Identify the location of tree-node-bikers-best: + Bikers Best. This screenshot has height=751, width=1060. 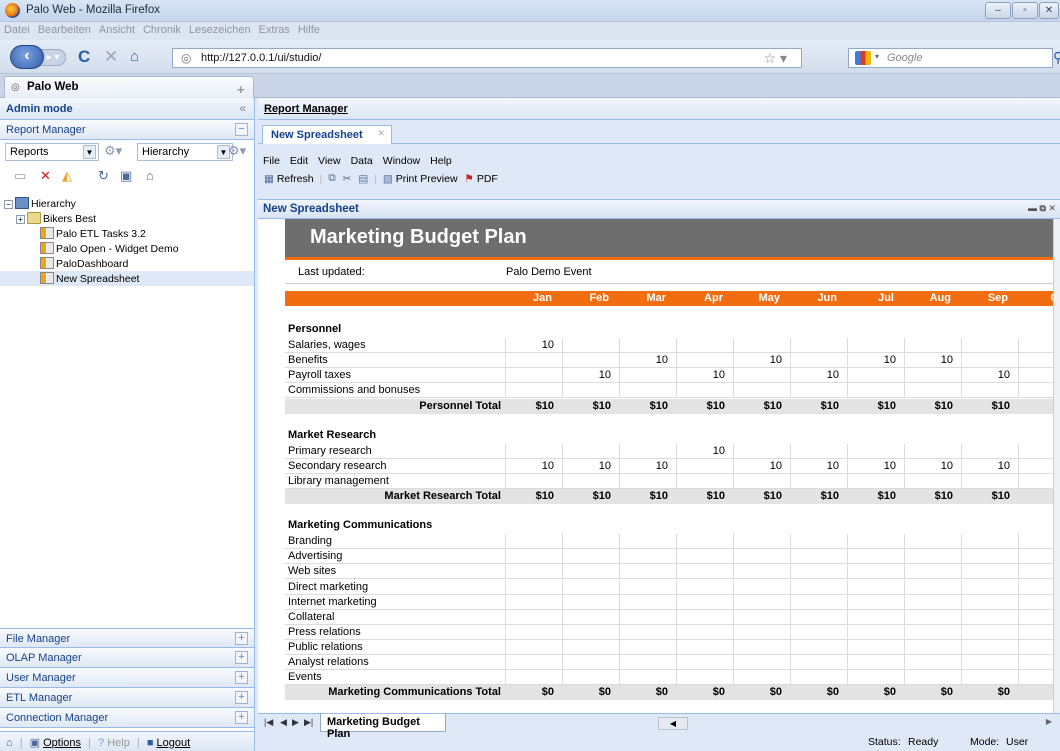
(127, 218).